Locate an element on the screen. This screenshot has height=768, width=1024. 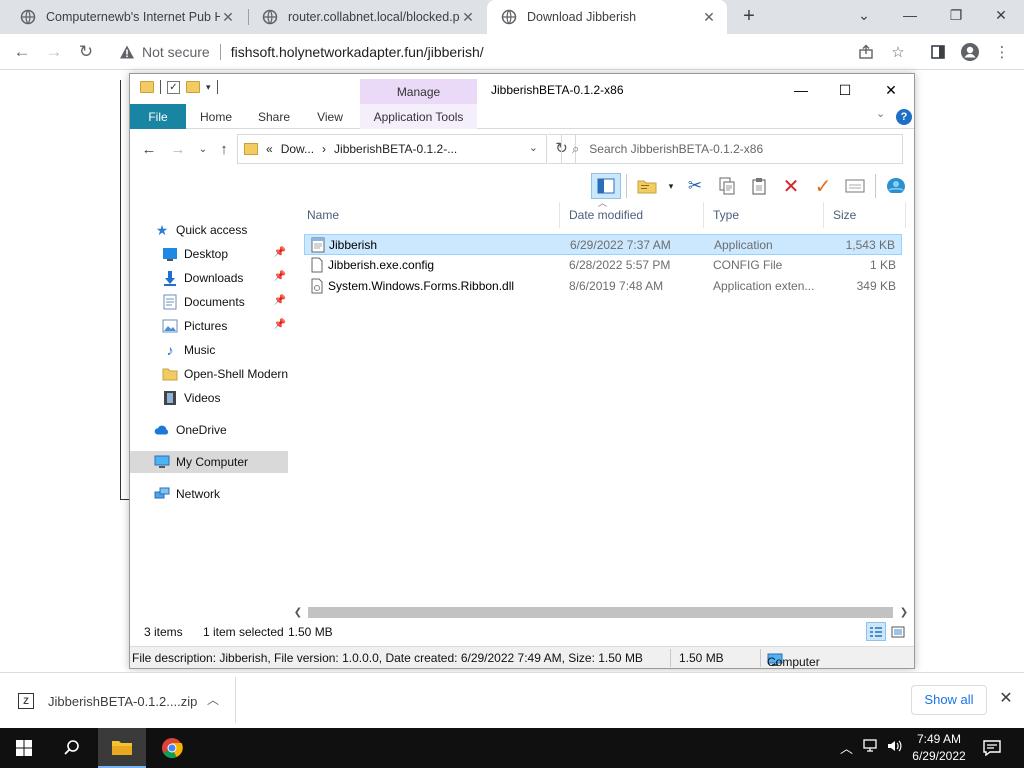
properties-icon: ✓ is located at coordinates (173, 87).